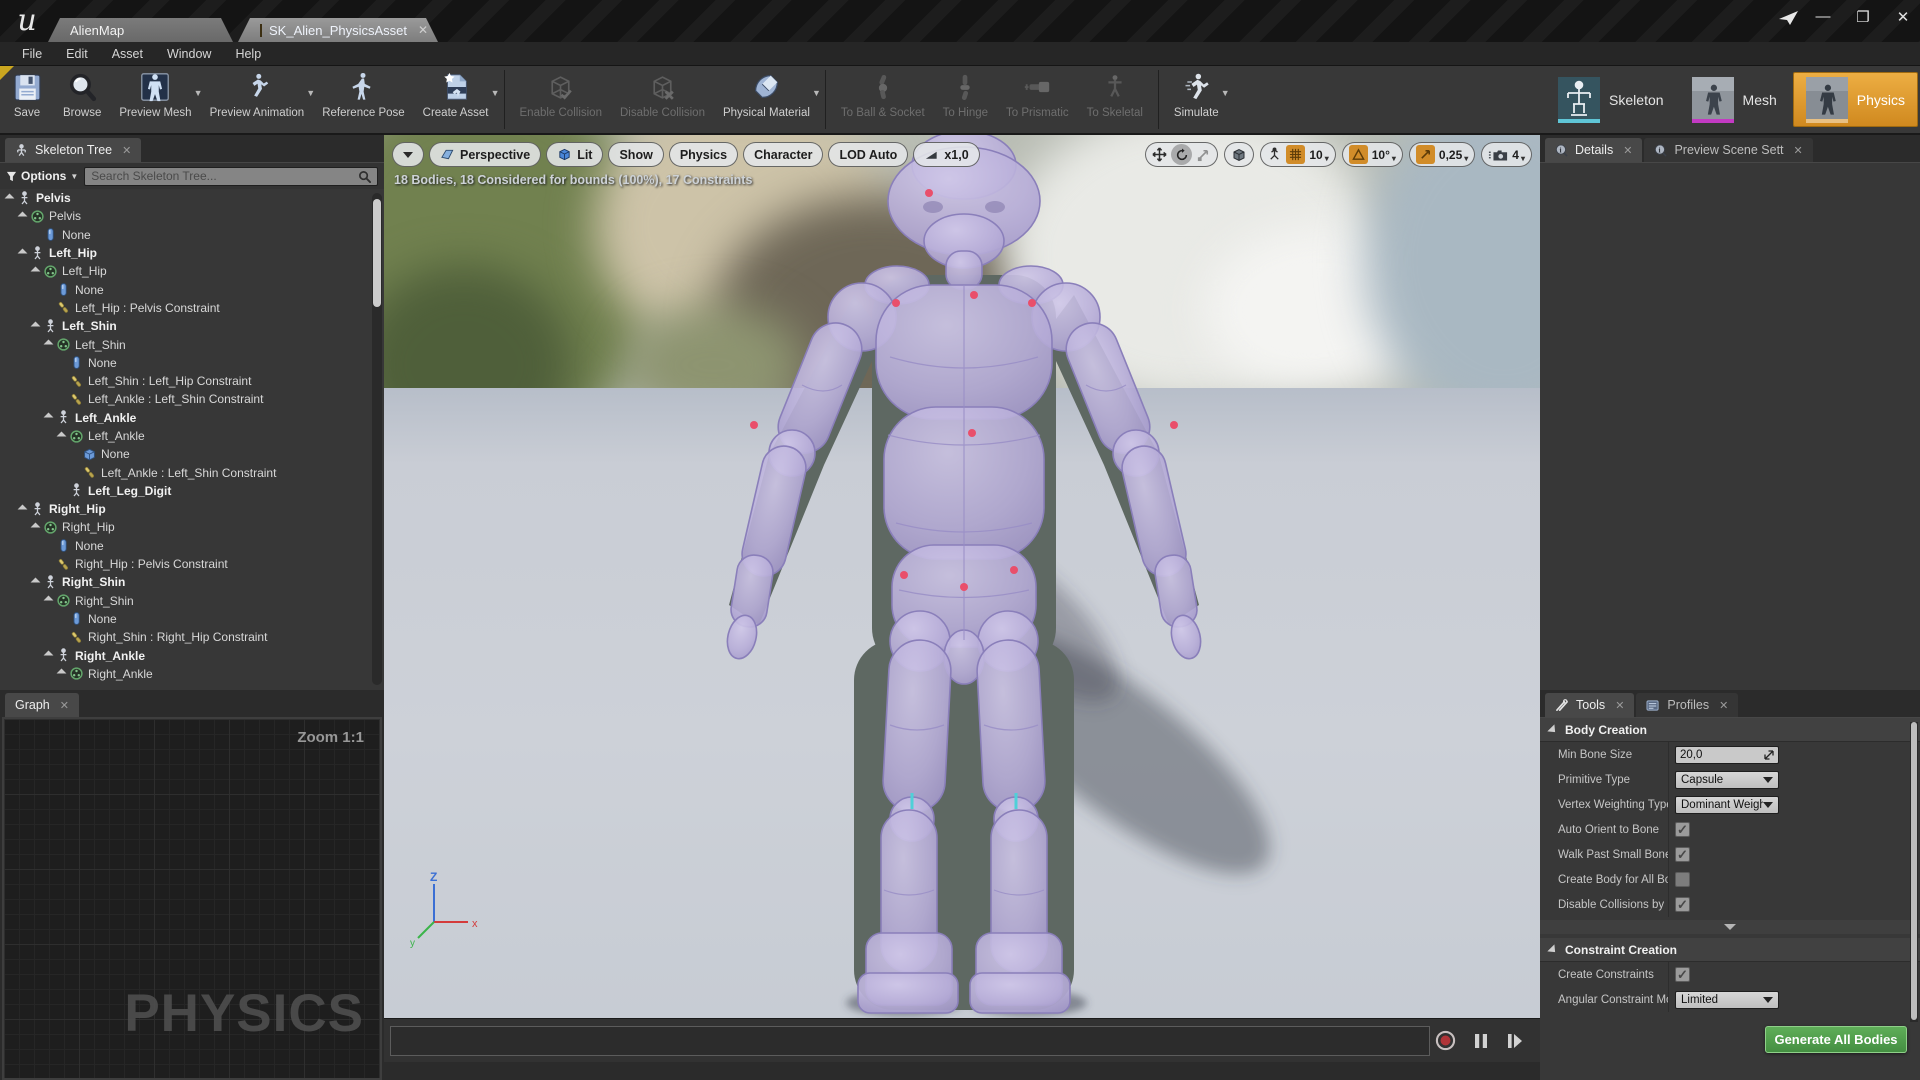 Image resolution: width=1920 pixels, height=1080 pixels. What do you see at coordinates (192, 527) in the screenshot?
I see `tree-row-body: Right_Hip` at bounding box center [192, 527].